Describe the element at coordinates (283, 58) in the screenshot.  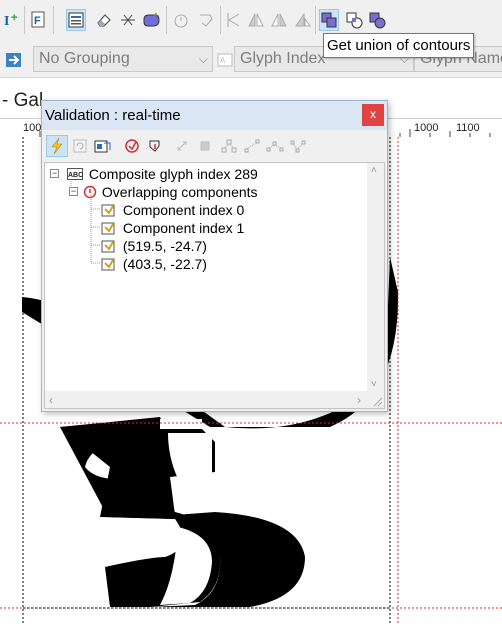
I see `sort-field-value: Glyph Index` at that location.